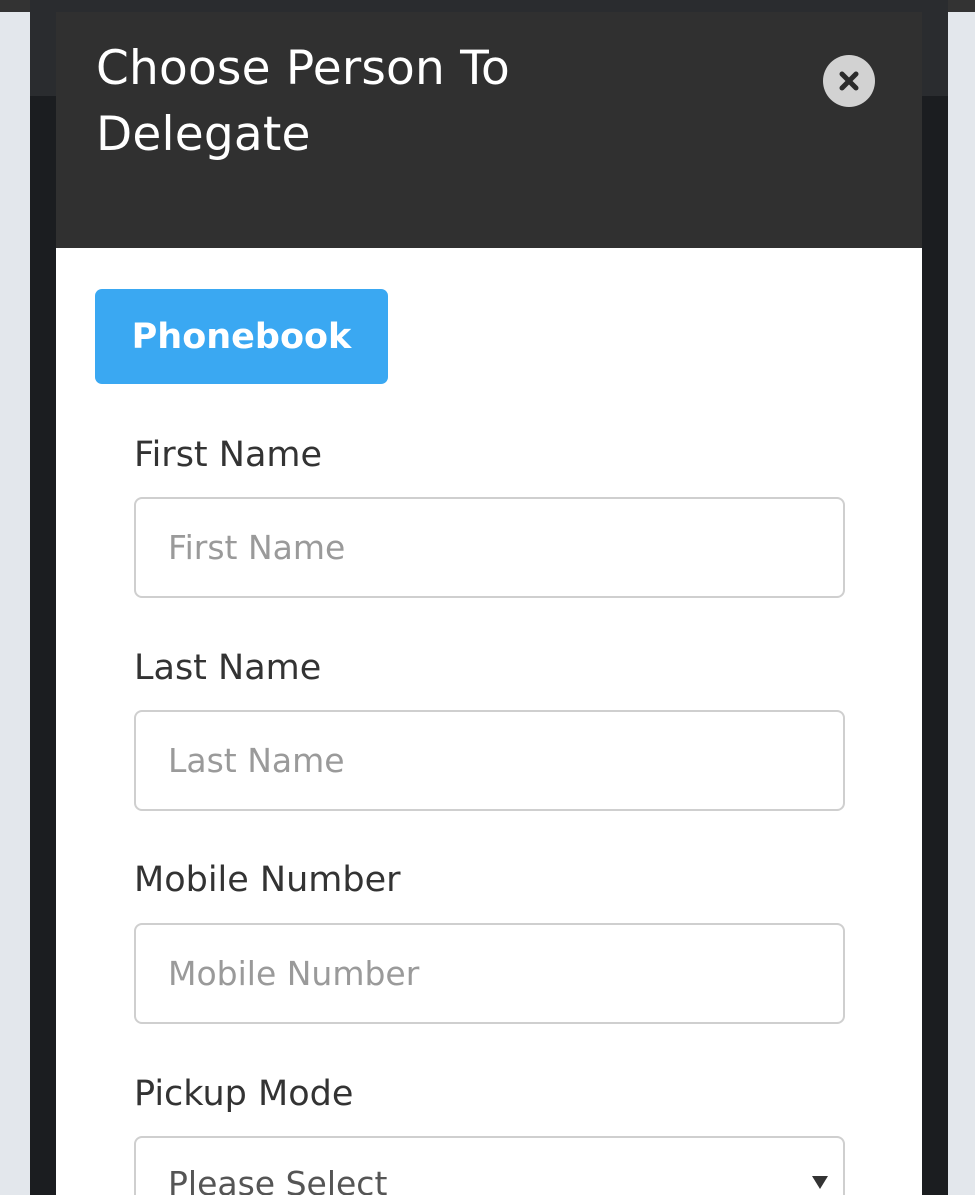  Describe the element at coordinates (228, 668) in the screenshot. I see `last-name-label: Last Name` at that location.